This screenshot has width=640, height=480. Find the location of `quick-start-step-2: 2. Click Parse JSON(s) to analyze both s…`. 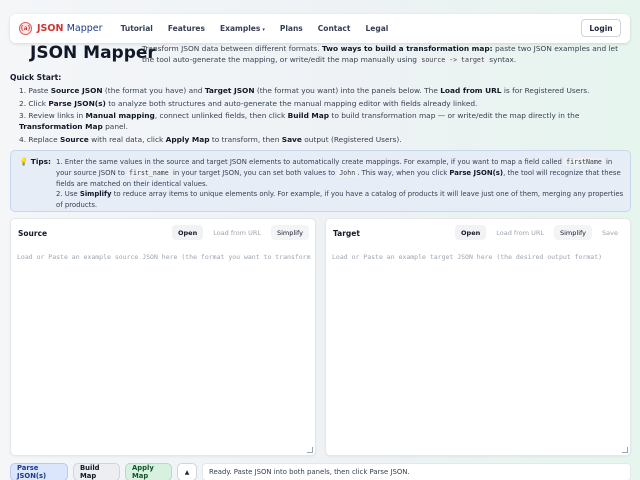

quick-start-step-2: 2. Click Parse JSON(s) to analyze both s… is located at coordinates (248, 103).